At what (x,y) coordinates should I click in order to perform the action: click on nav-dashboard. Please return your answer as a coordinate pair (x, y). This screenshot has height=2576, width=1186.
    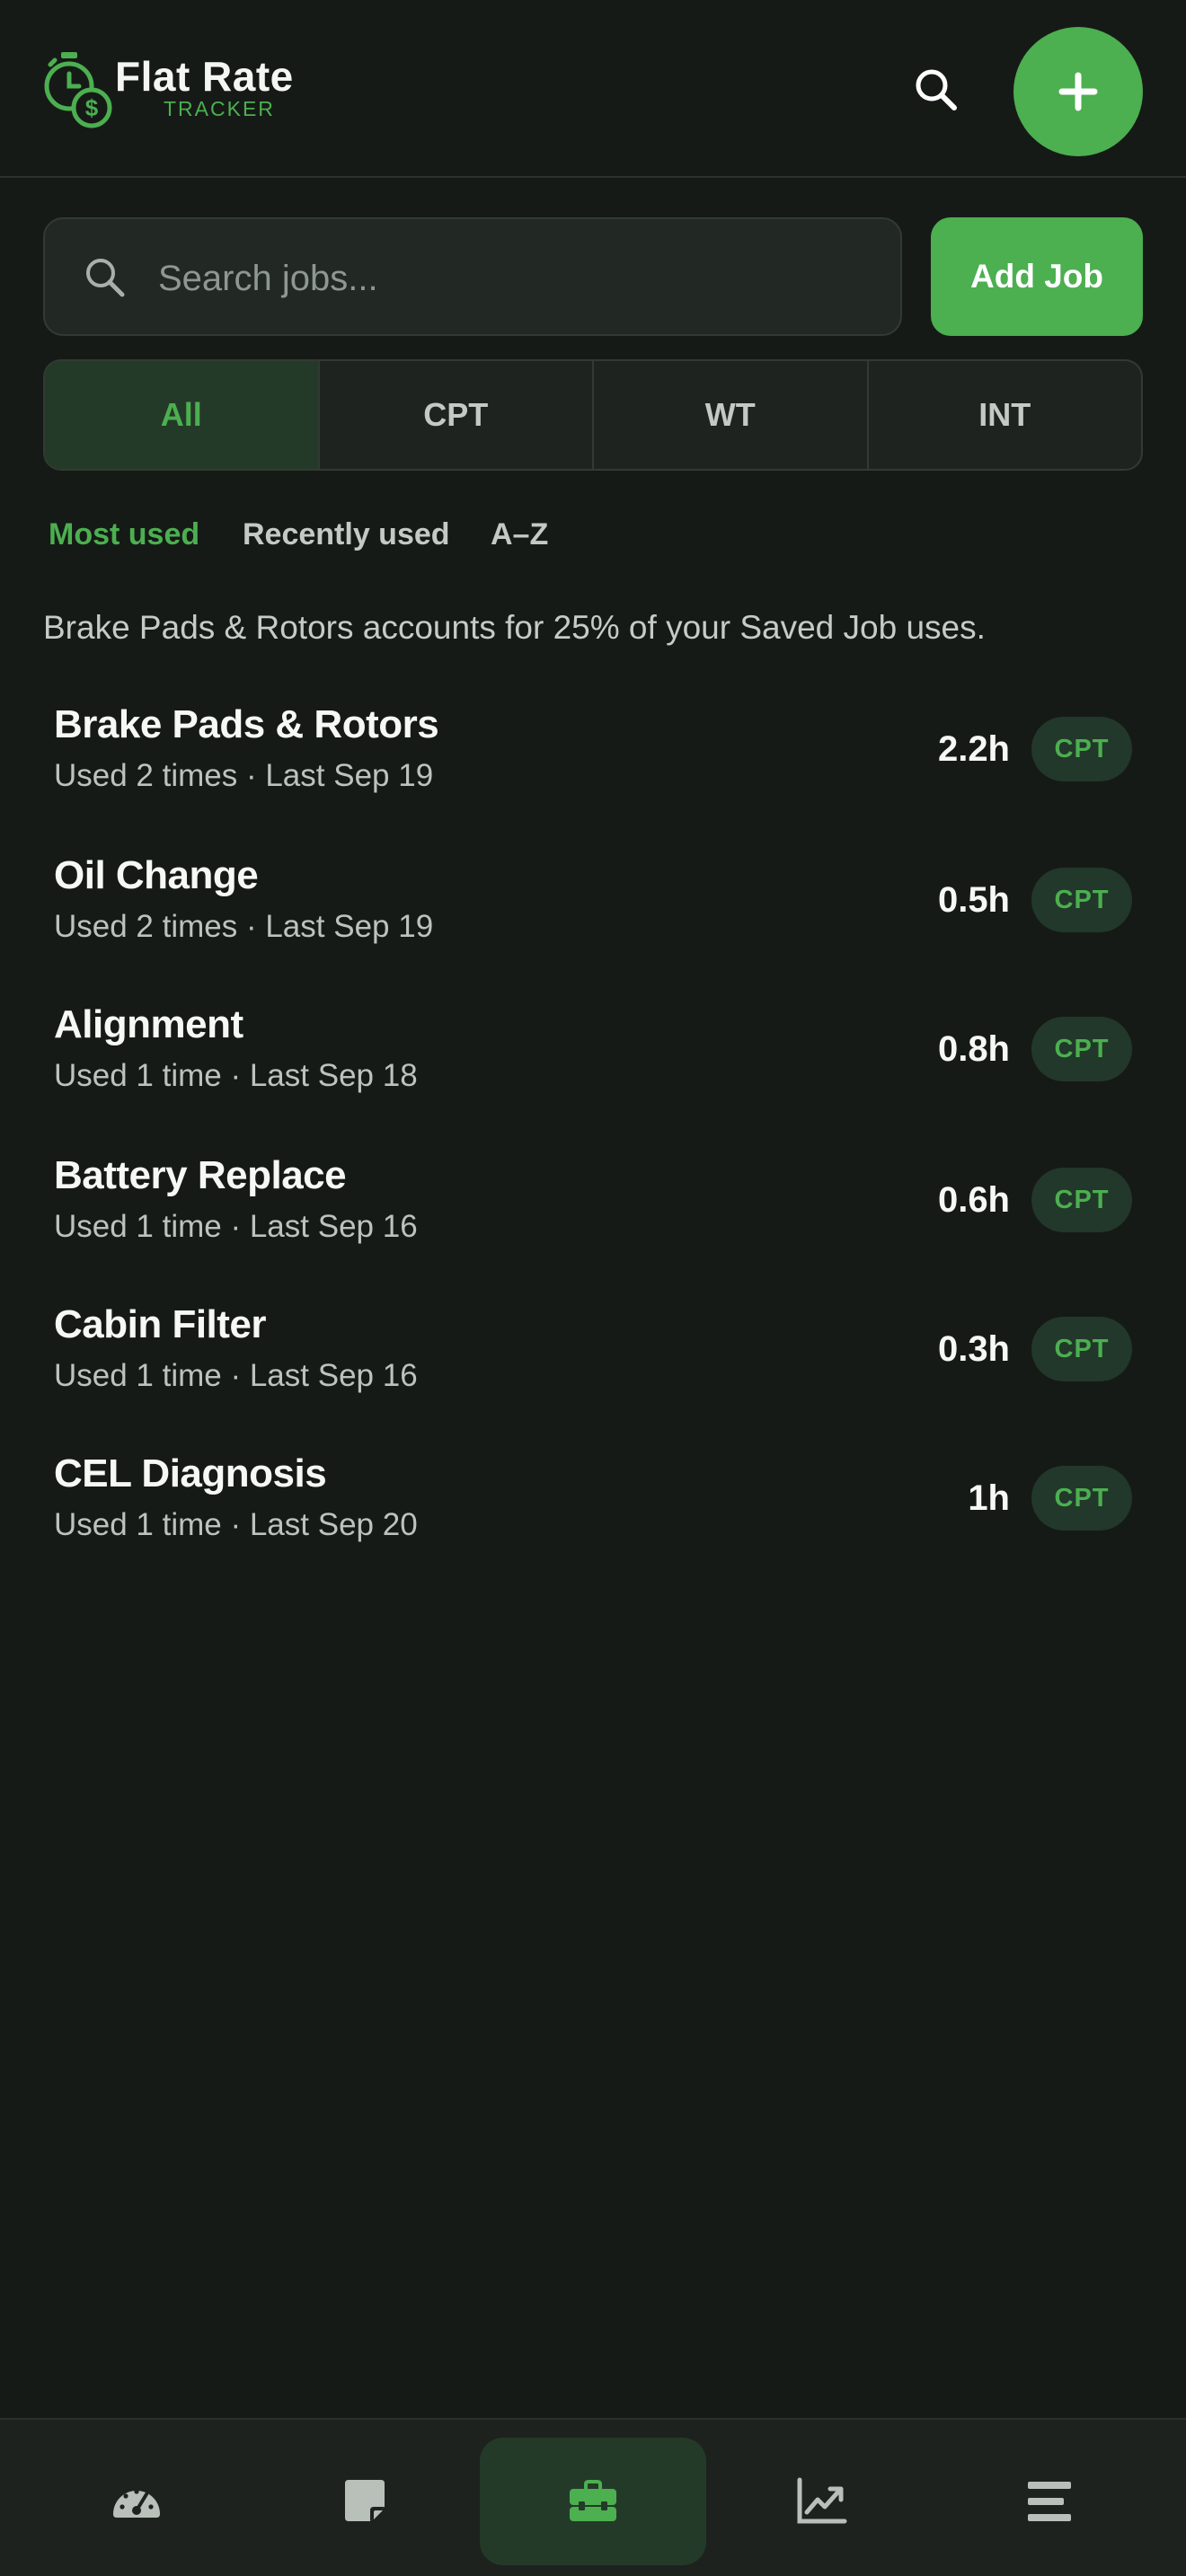
    Looking at the image, I should click on (136, 2501).